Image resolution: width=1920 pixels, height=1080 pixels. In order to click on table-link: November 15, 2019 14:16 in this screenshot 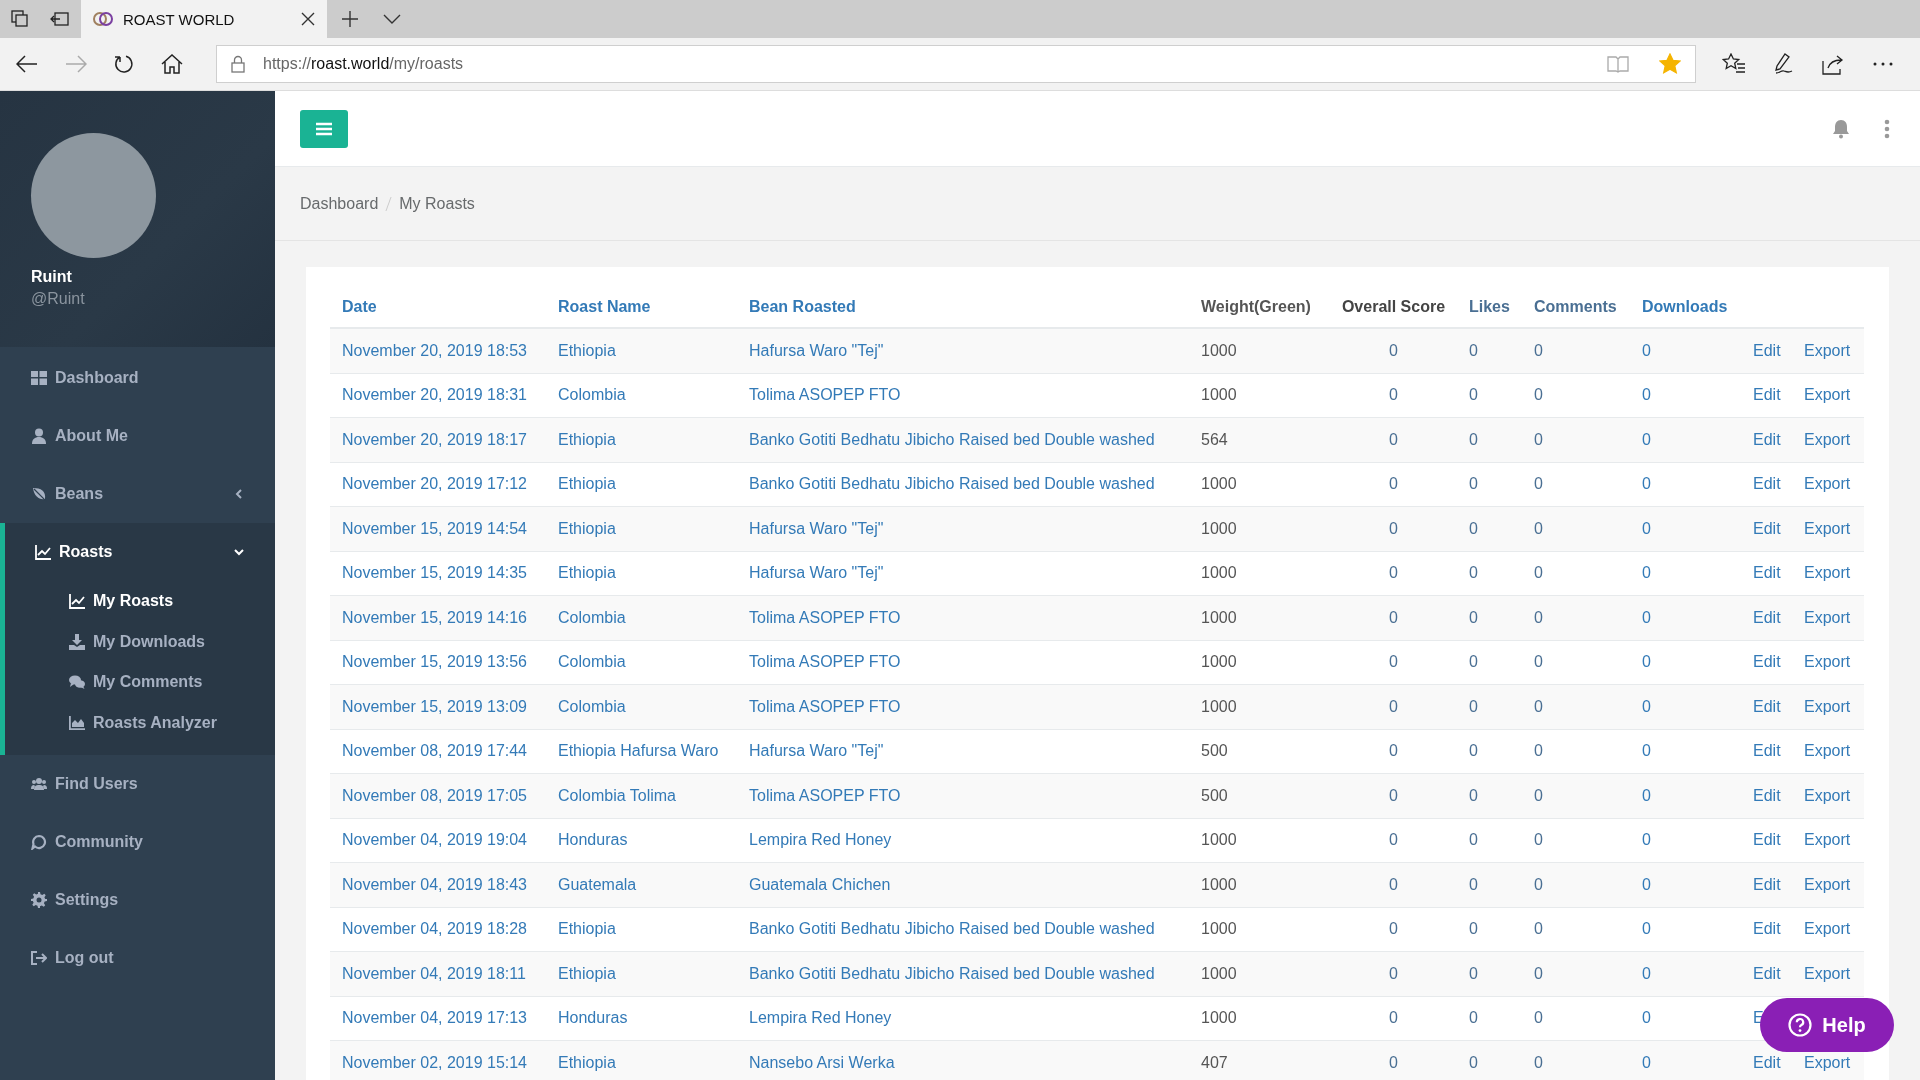, I will do `click(428, 617)`.